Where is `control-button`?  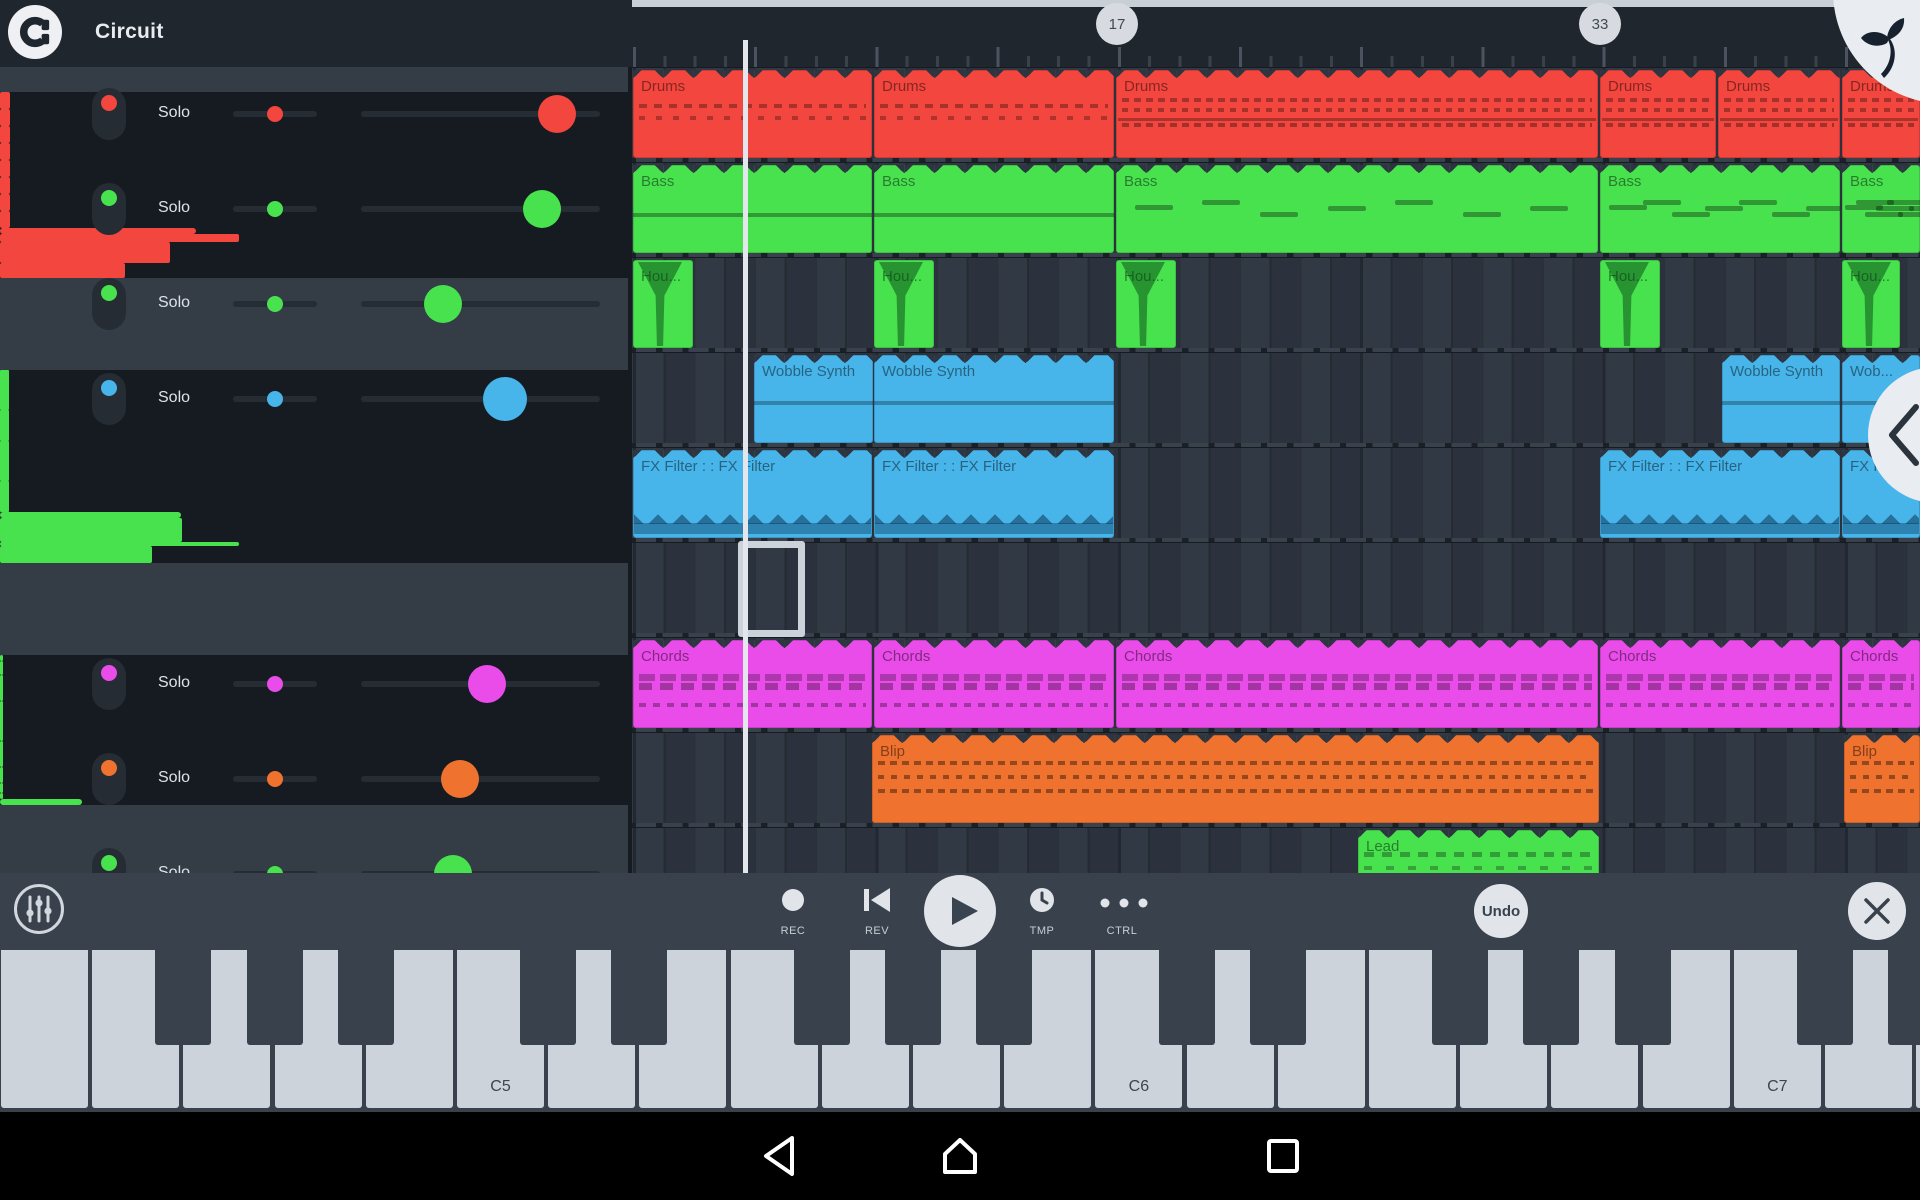 control-button is located at coordinates (1124, 904).